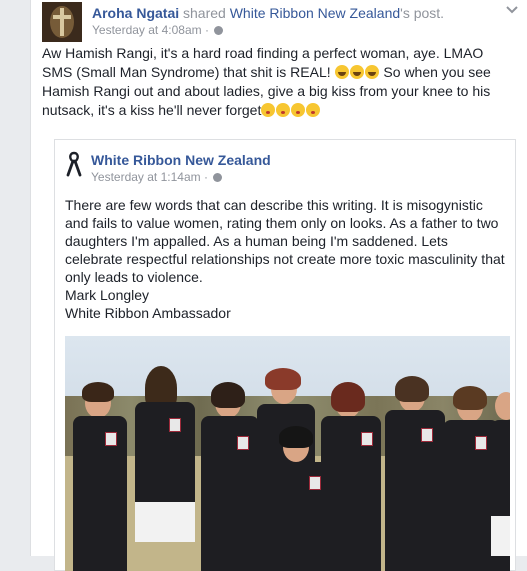 The width and height of the screenshot is (527, 571). What do you see at coordinates (315, 13) in the screenshot?
I see `shared-page-link: White Ribbon New Zealand` at bounding box center [315, 13].